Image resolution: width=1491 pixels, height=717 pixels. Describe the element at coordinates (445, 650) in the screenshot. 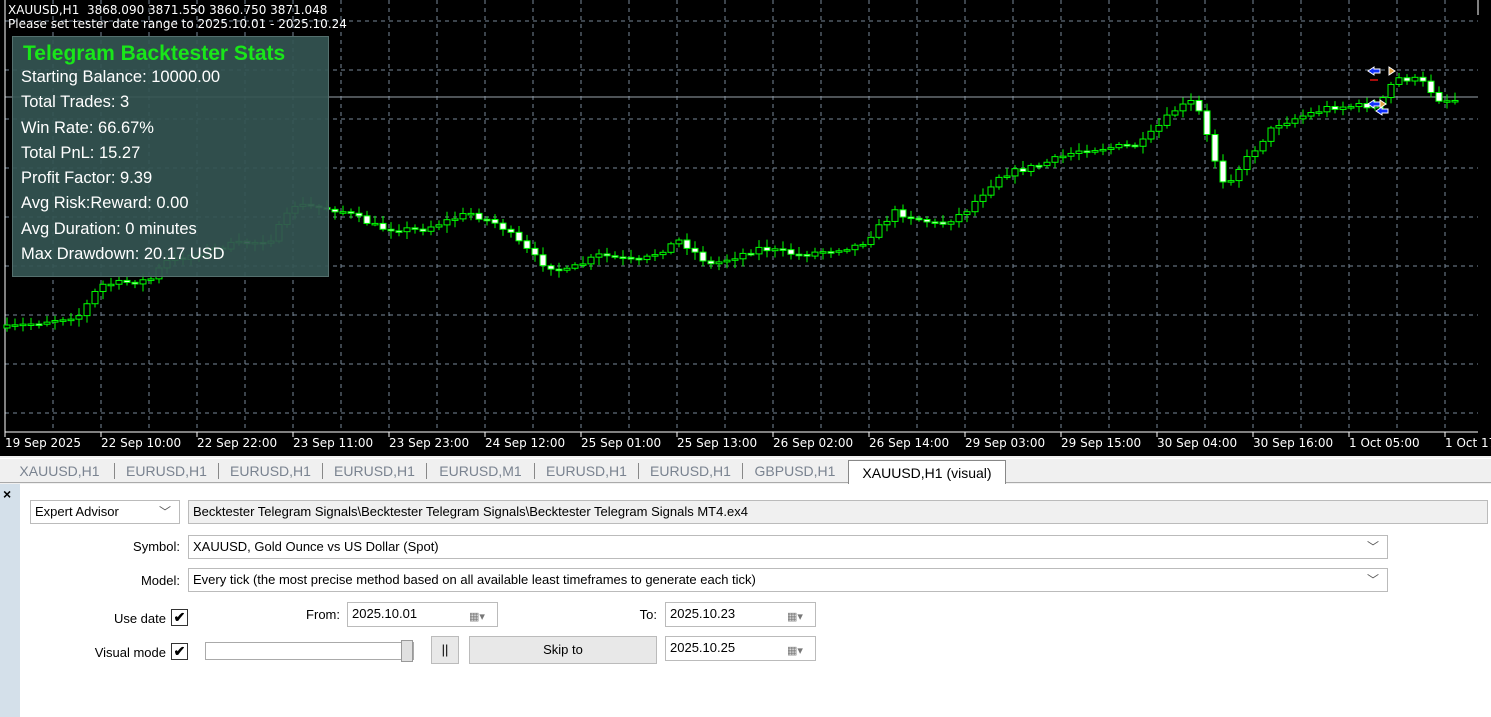

I see `pause-button: ||` at that location.